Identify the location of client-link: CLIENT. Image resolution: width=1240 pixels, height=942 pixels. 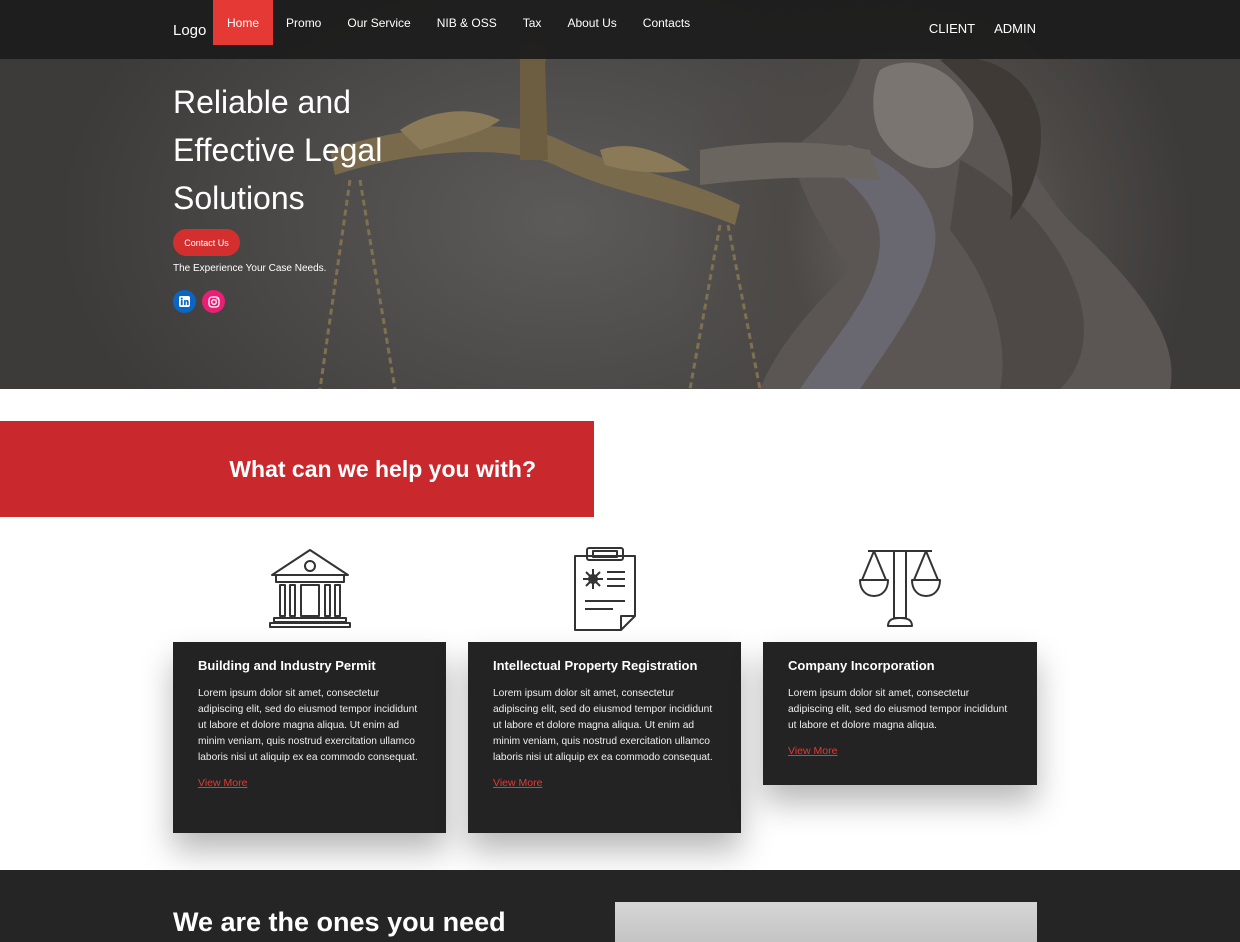
(952, 28).